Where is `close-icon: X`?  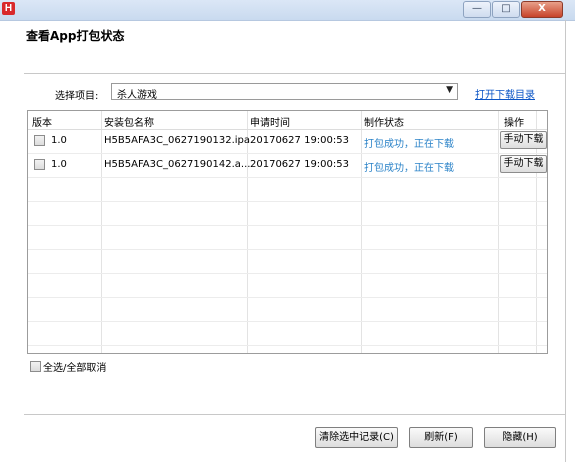 close-icon: X is located at coordinates (542, 8).